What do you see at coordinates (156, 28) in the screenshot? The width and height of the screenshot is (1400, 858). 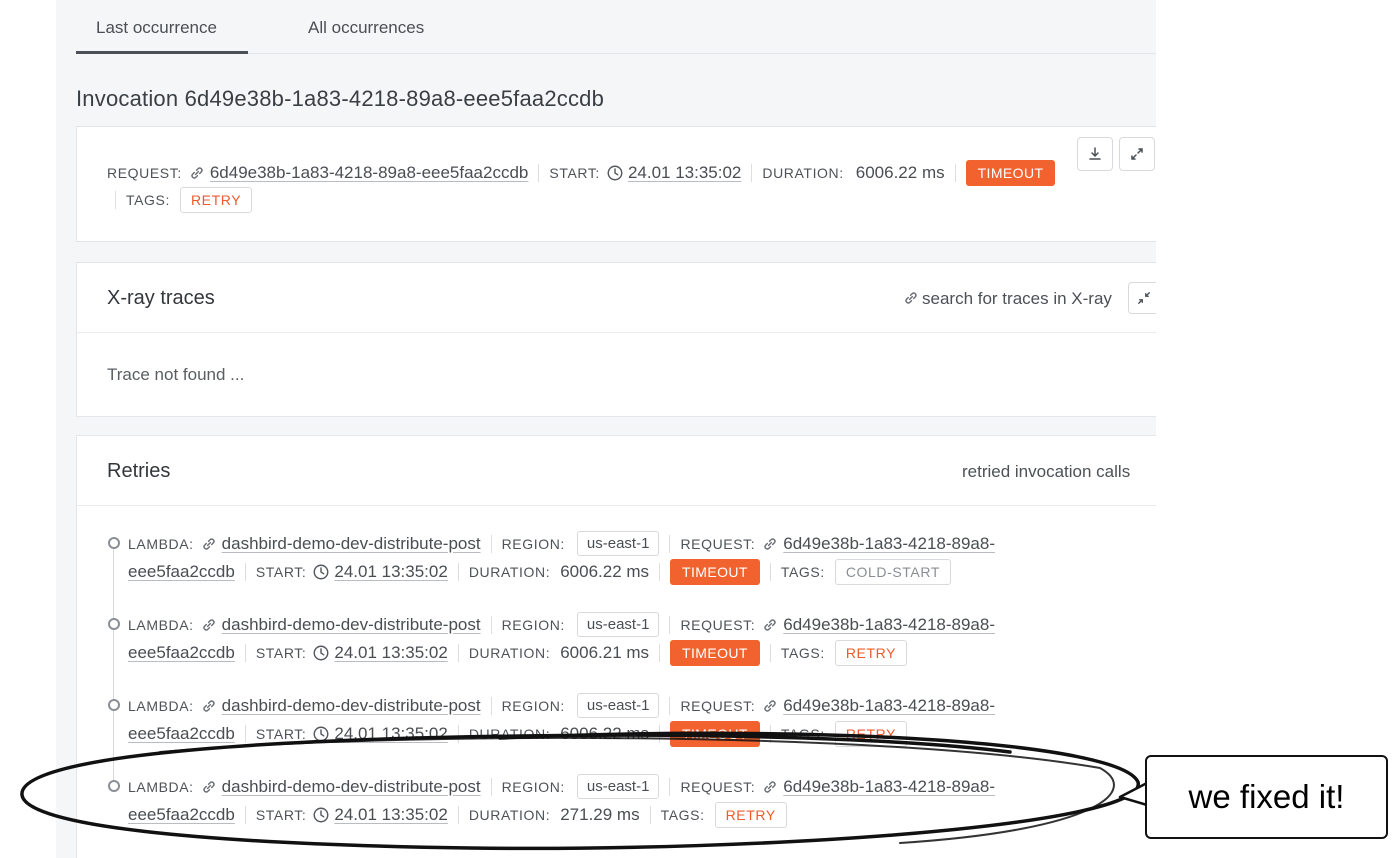 I see `tab-last-occurrence: Last occurrence` at bounding box center [156, 28].